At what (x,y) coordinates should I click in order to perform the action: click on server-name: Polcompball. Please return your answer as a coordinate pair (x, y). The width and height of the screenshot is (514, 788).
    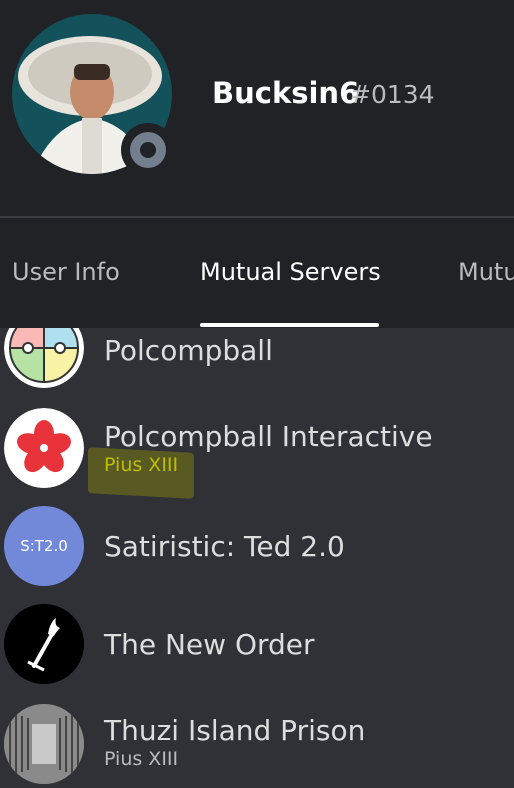
    Looking at the image, I should click on (188, 350).